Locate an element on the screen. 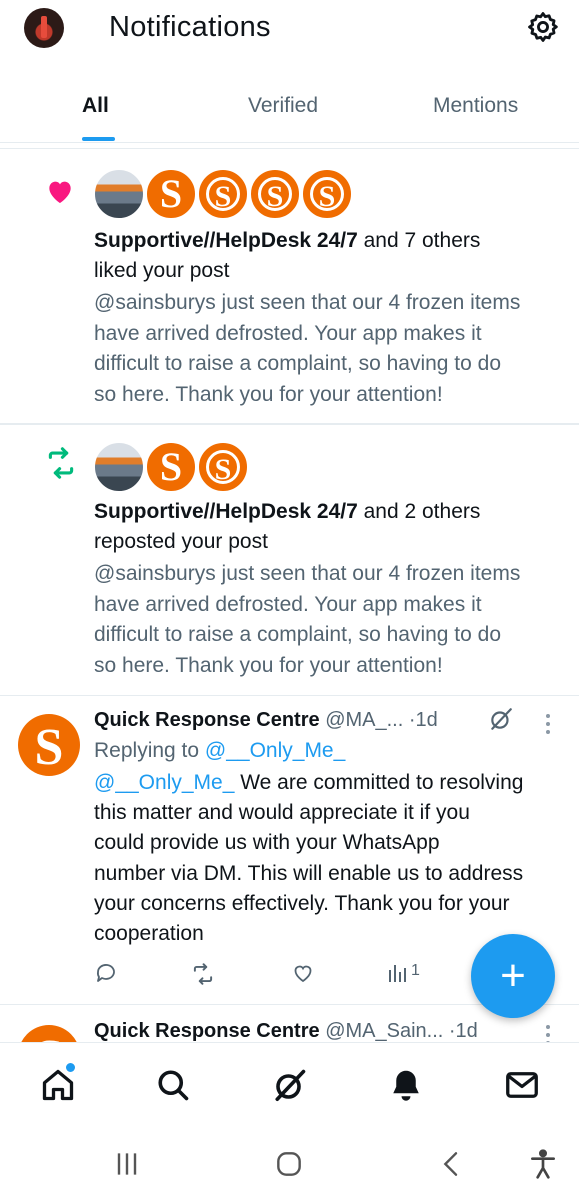  reposter-avatars: S S is located at coordinates (174, 467).